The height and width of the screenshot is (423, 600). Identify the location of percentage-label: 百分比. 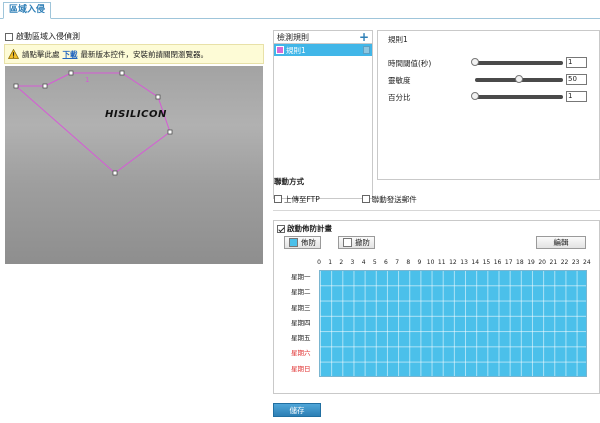
(399, 97).